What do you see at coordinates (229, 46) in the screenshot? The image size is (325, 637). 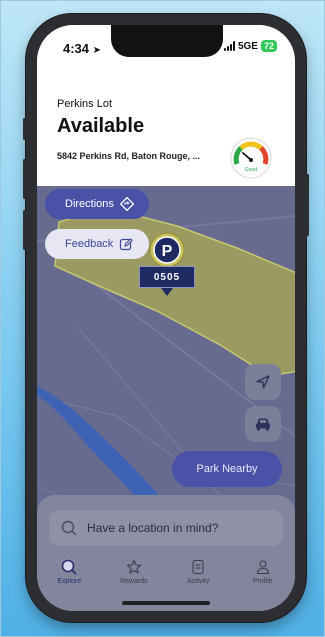 I see `signal-icon` at bounding box center [229, 46].